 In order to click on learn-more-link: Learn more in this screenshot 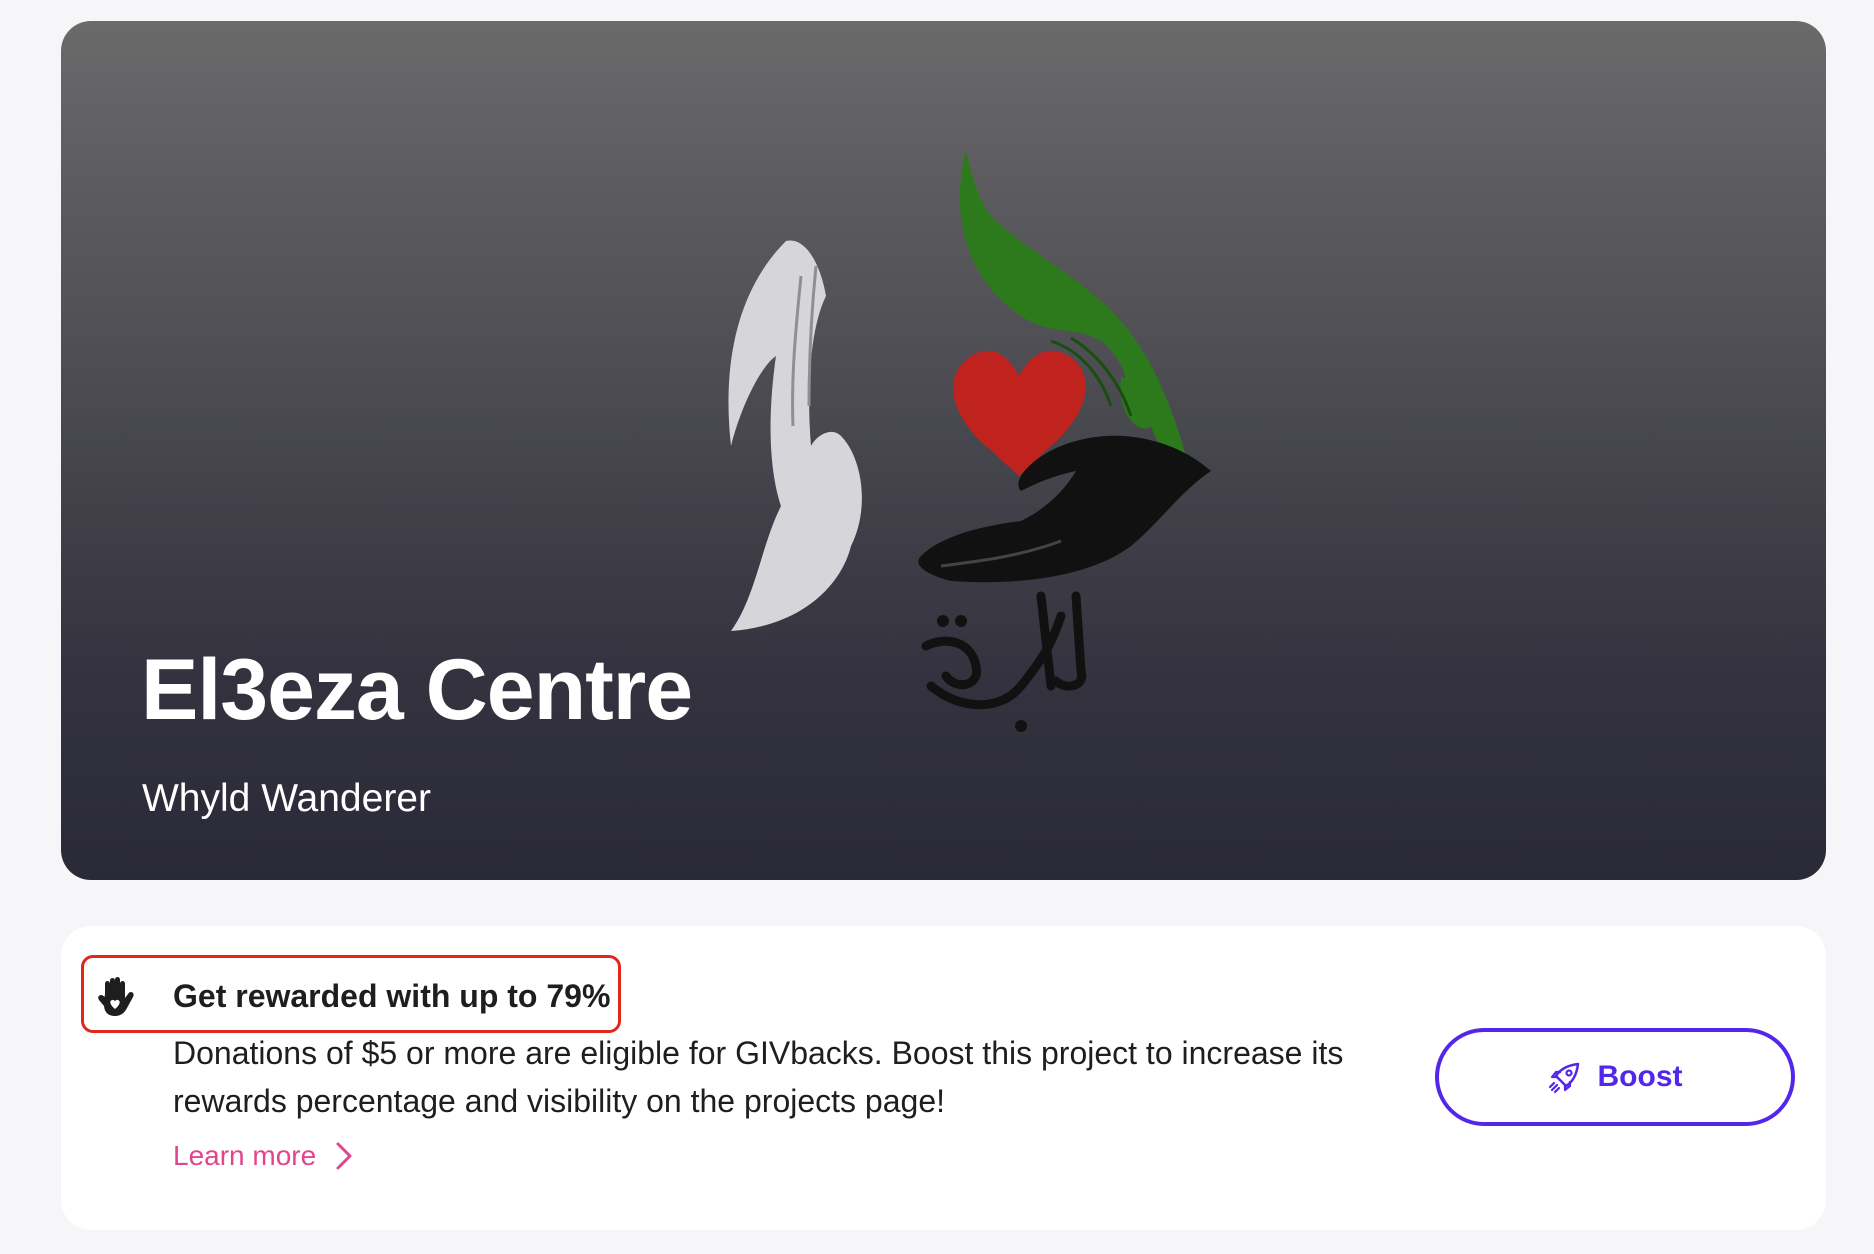, I will do `click(263, 1156)`.